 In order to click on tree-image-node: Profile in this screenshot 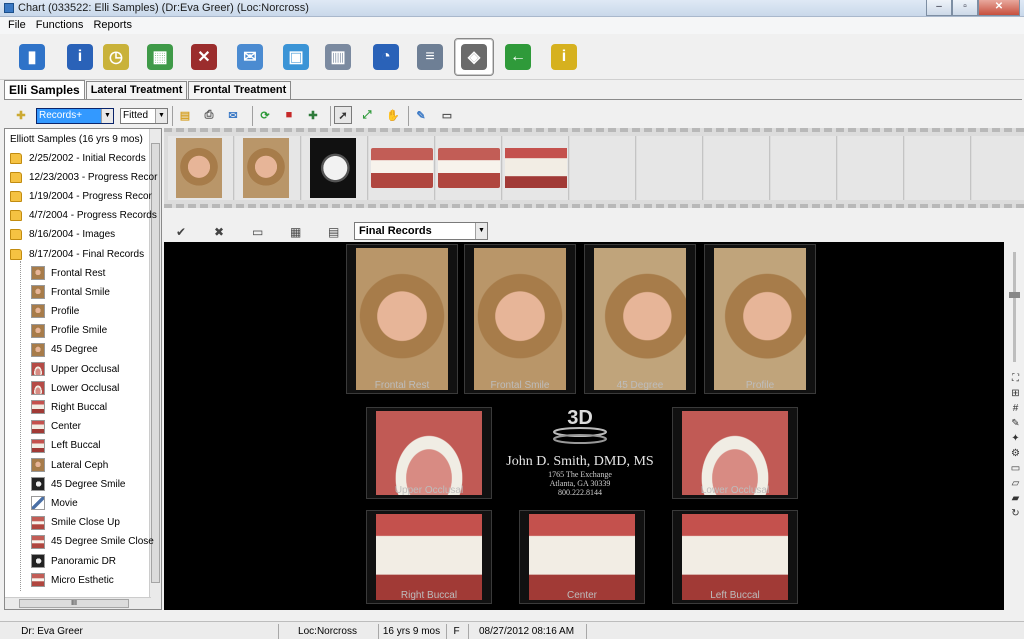, I will do `click(55, 311)`.